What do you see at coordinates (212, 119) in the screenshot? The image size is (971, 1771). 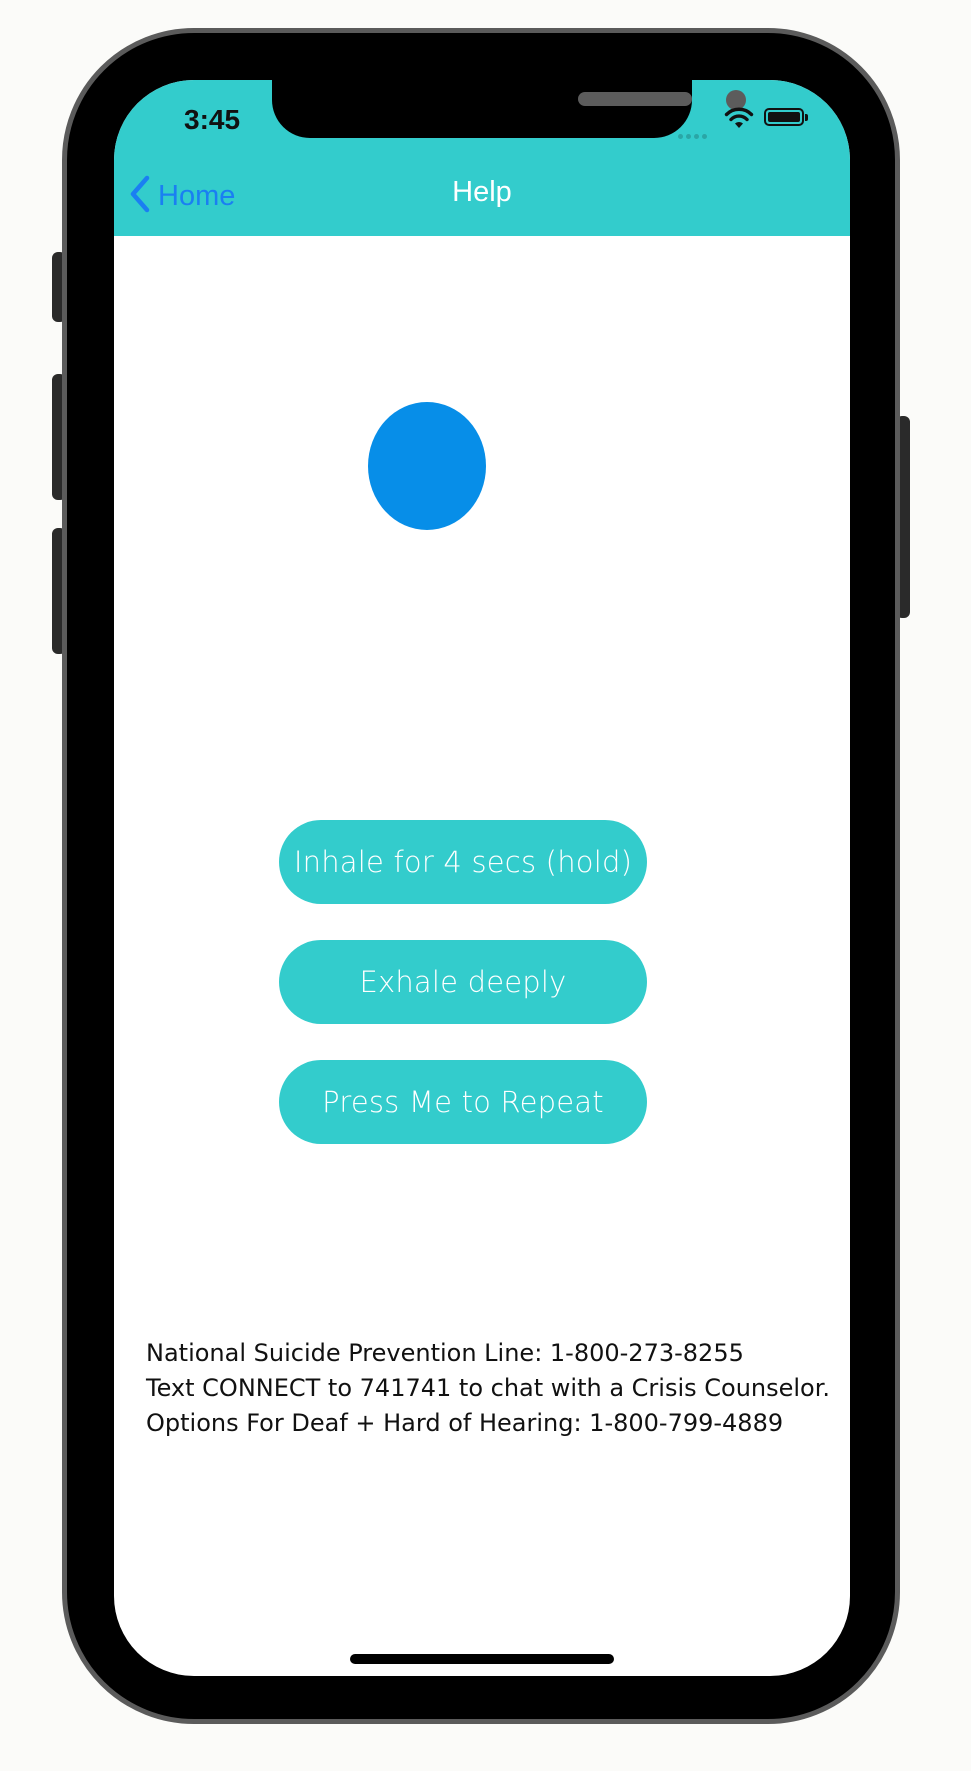 I see `status-time: 3:45` at bounding box center [212, 119].